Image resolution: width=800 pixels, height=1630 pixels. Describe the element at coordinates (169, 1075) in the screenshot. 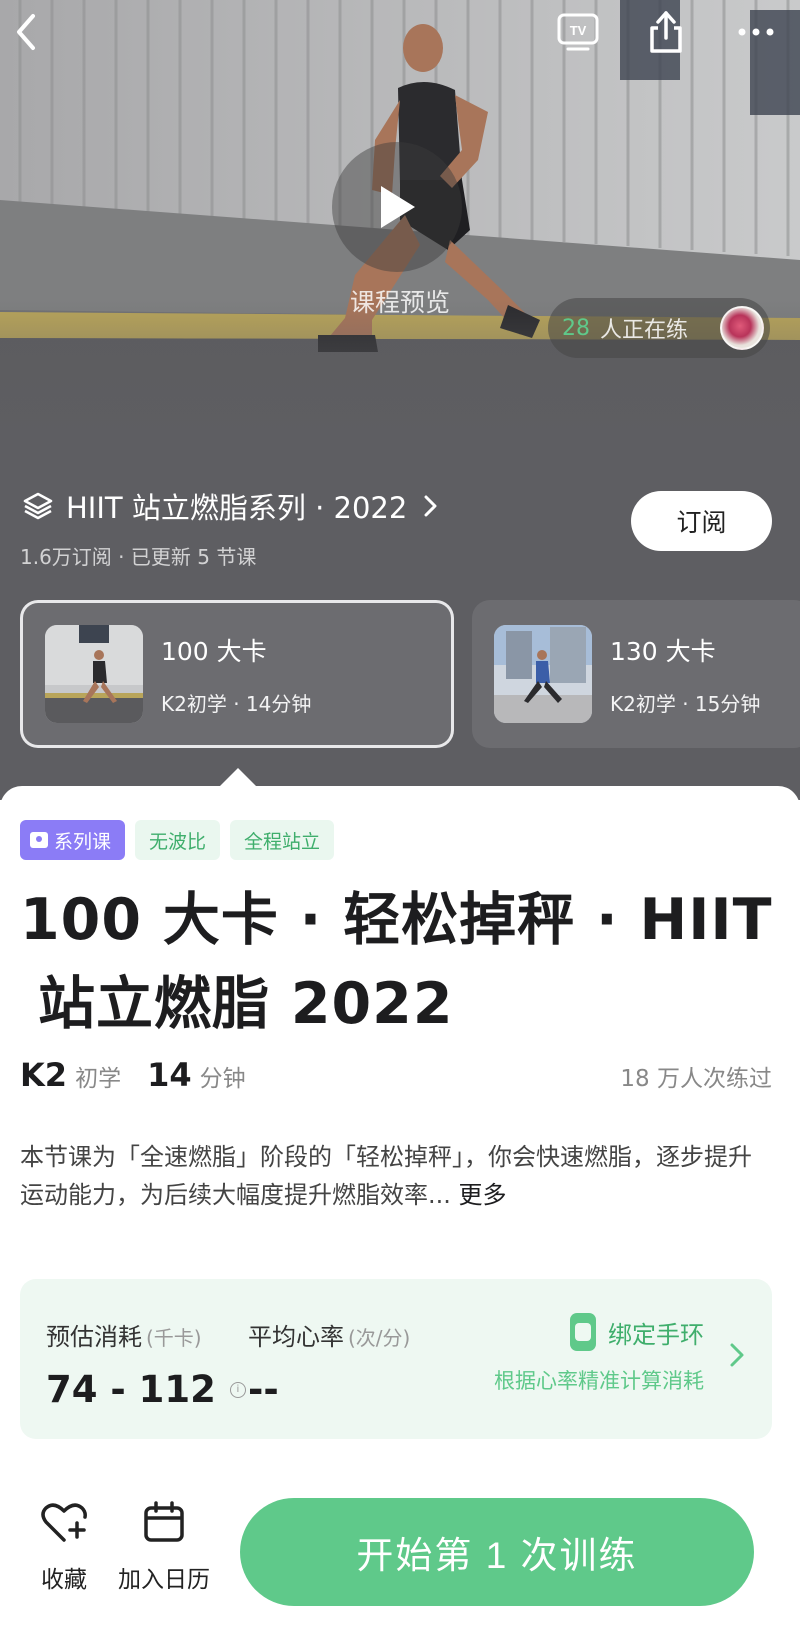

I see `duration-value: 14` at that location.